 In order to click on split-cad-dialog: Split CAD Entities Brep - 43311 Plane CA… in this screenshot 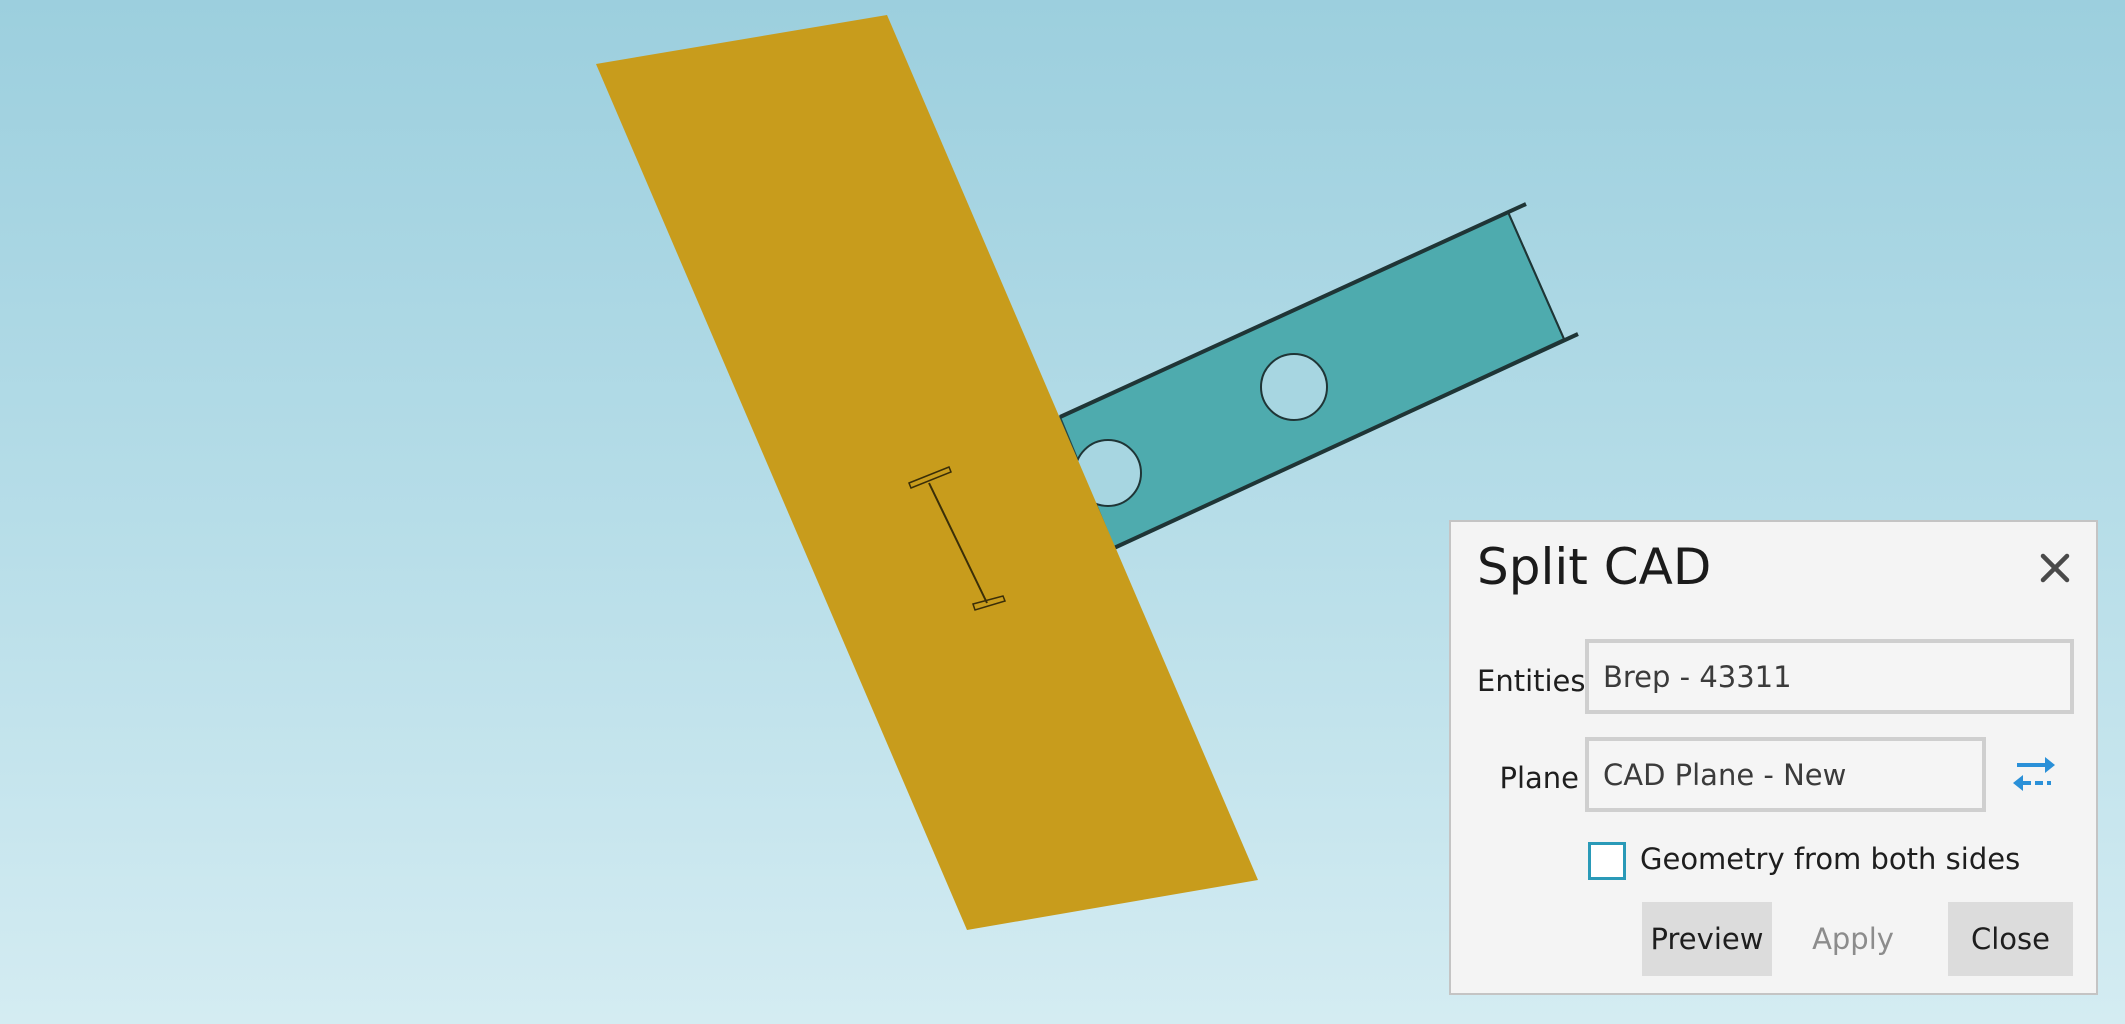, I will do `click(1773, 757)`.